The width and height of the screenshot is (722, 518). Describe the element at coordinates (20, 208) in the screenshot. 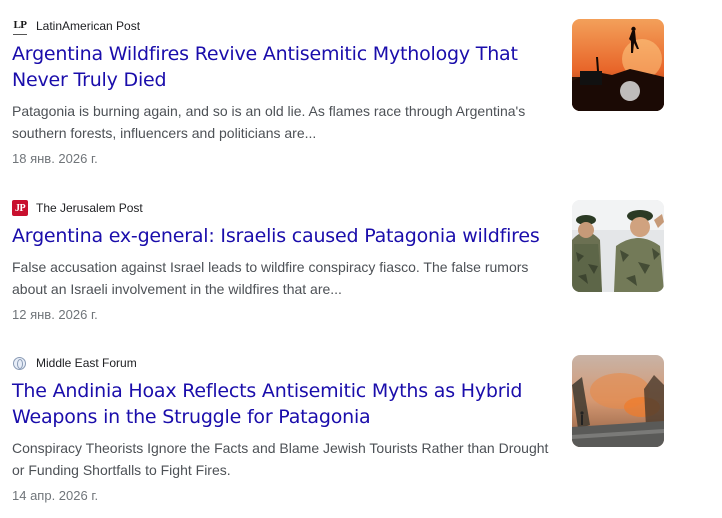

I see `jerusalem-post-favicon-icon: JP` at that location.